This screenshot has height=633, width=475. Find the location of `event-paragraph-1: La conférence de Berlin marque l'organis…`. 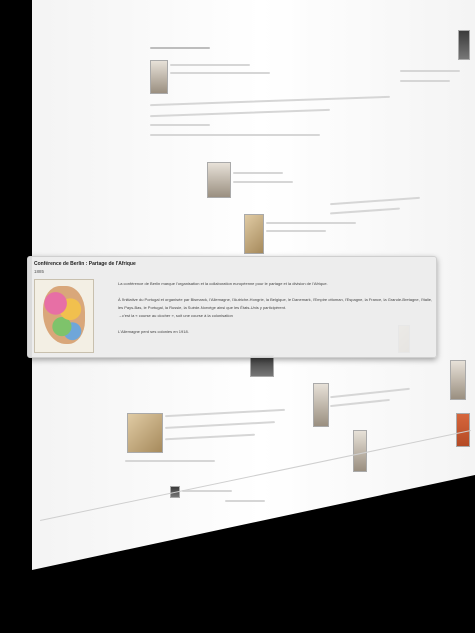

event-paragraph-1: La conférence de Berlin marque l'organis… is located at coordinates (223, 283).